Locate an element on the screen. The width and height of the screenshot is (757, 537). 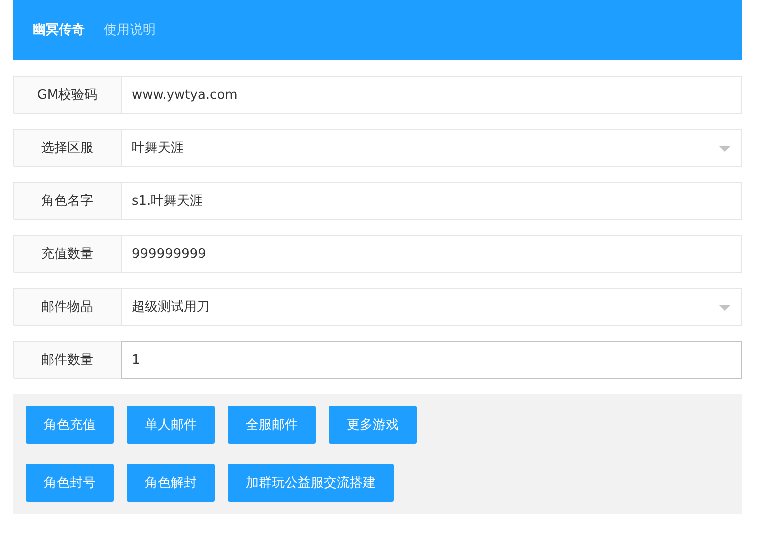
action-button: 更多游戏 is located at coordinates (373, 425).